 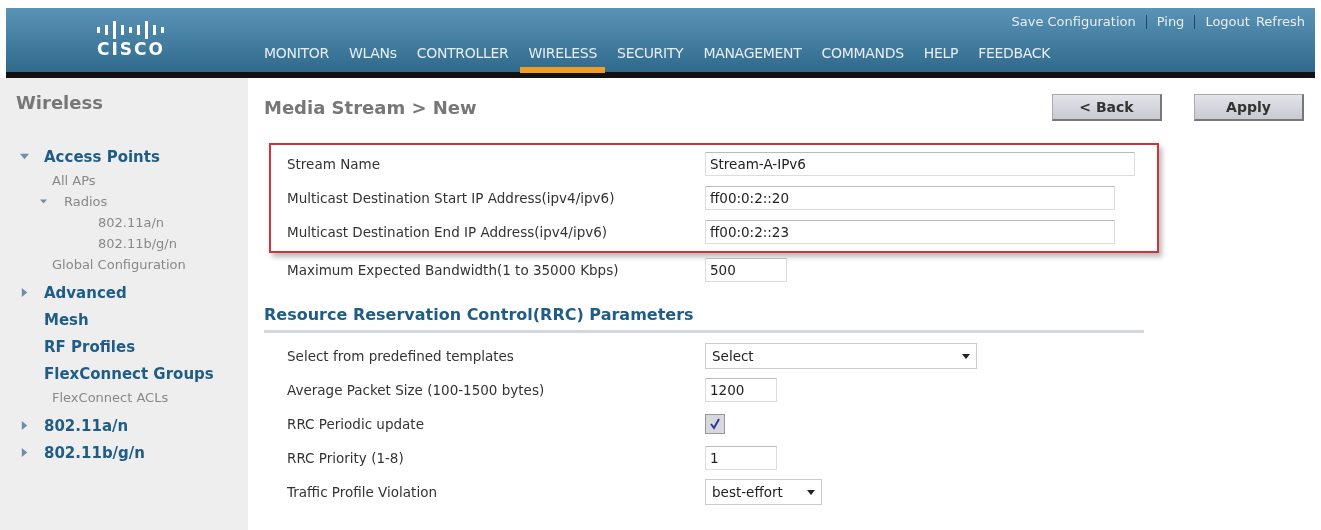 What do you see at coordinates (60, 102) in the screenshot?
I see `sidebar-title: Wireless` at bounding box center [60, 102].